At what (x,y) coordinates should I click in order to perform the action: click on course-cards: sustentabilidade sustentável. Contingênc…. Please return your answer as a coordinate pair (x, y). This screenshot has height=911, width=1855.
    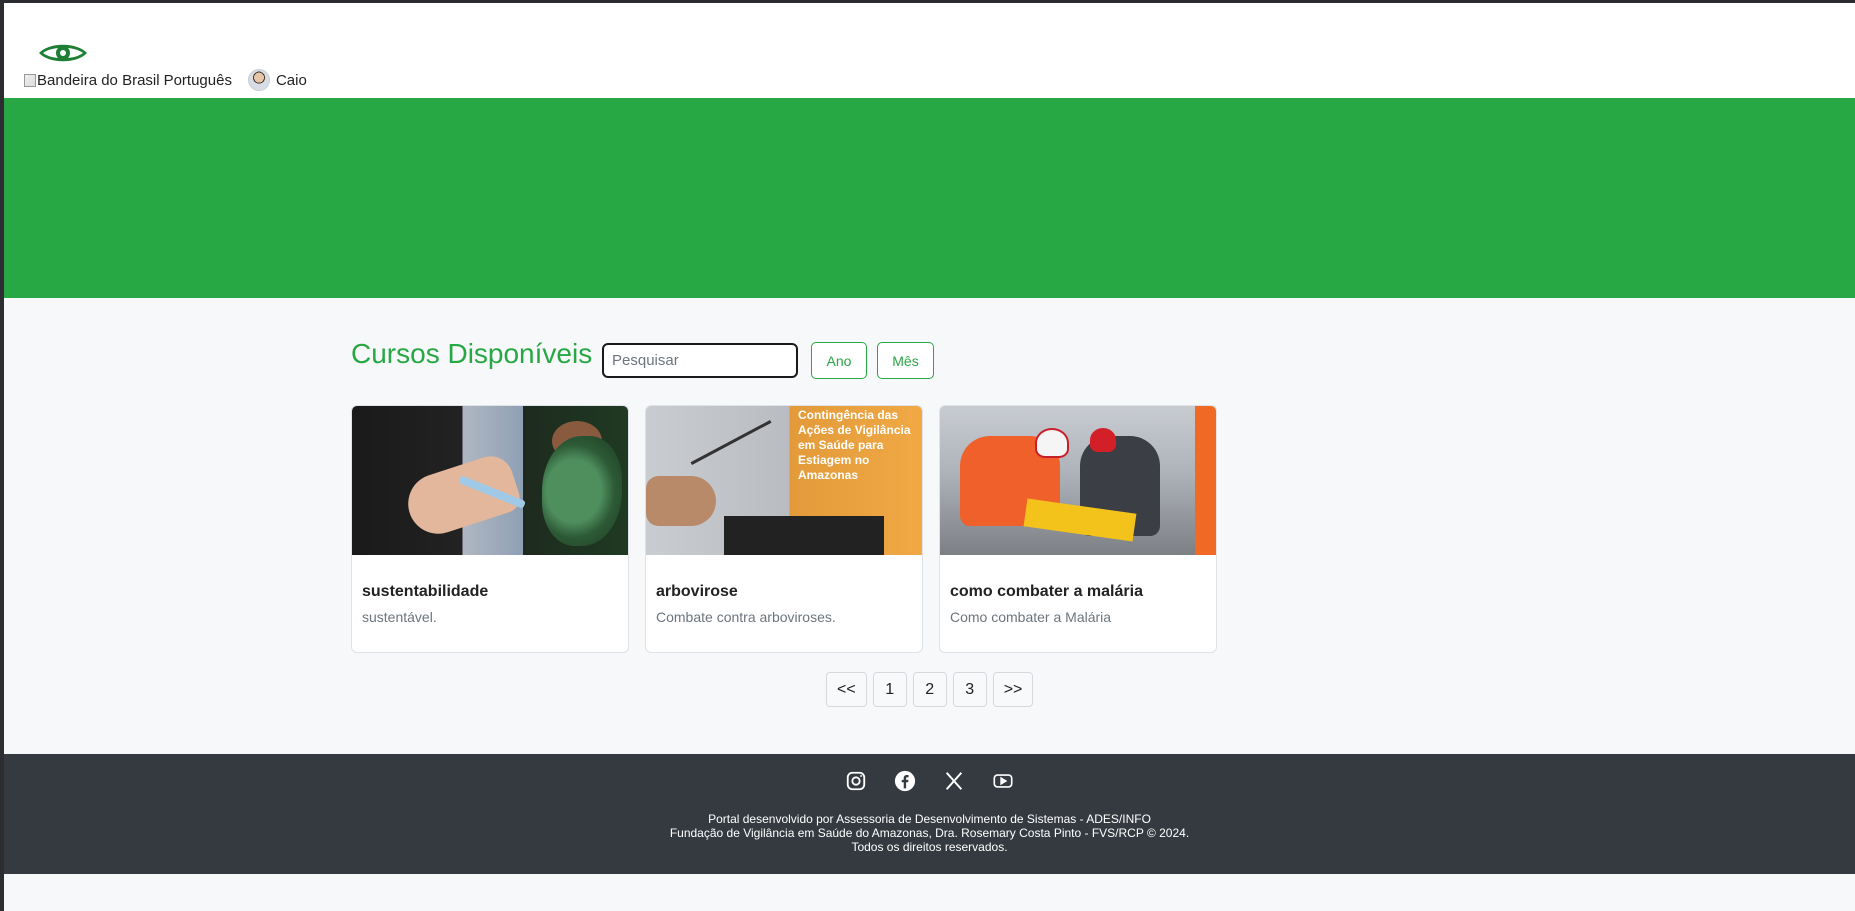
    Looking at the image, I should click on (784, 529).